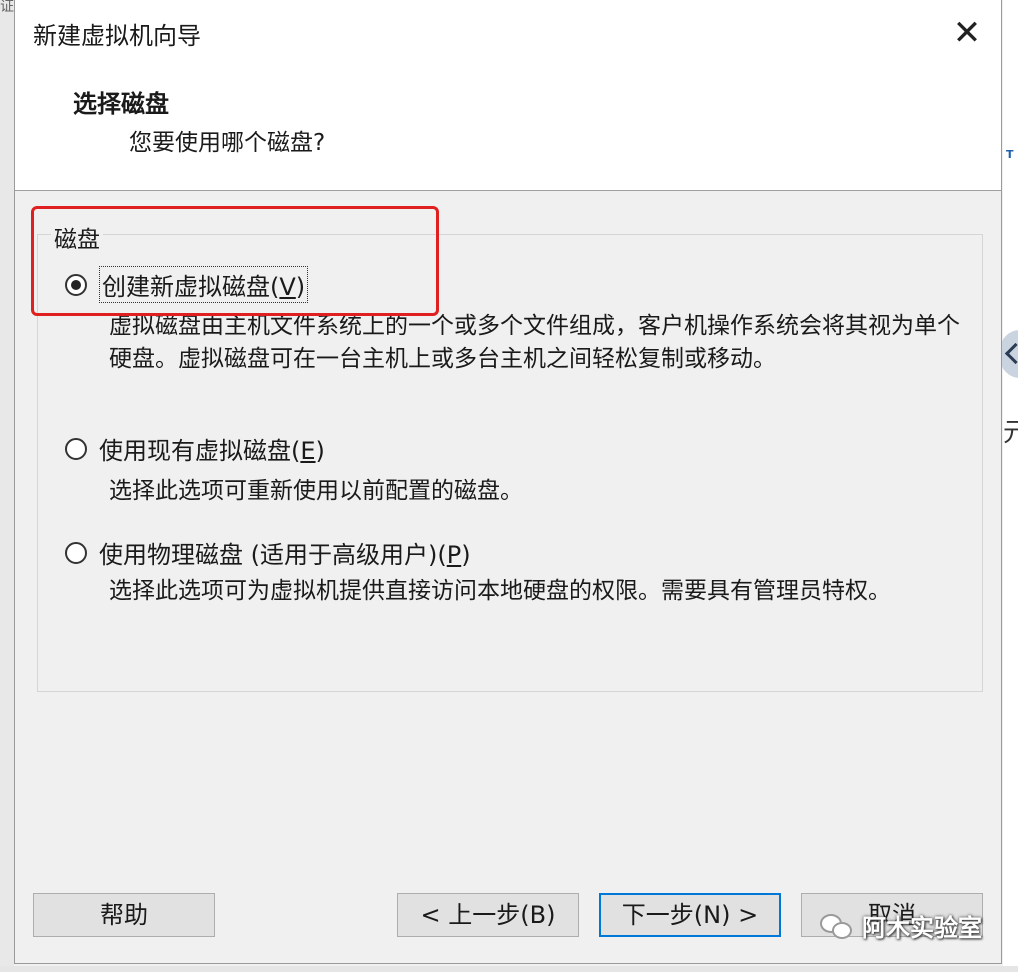  I want to click on background-blue-text: T, so click(1010, 154).